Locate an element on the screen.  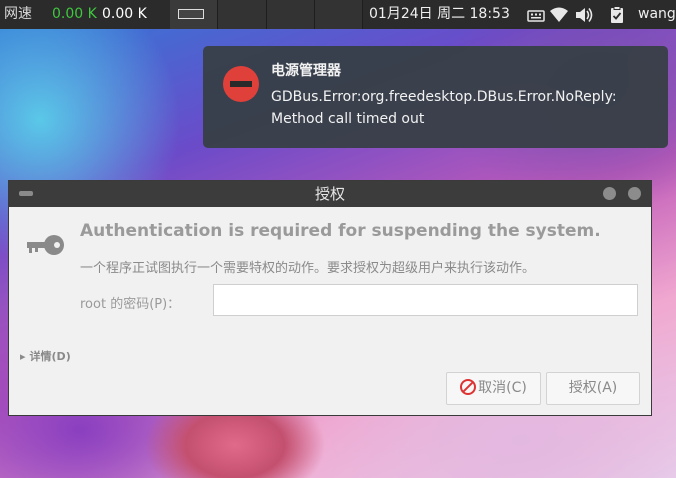
cancel-icon is located at coordinates (468, 387).